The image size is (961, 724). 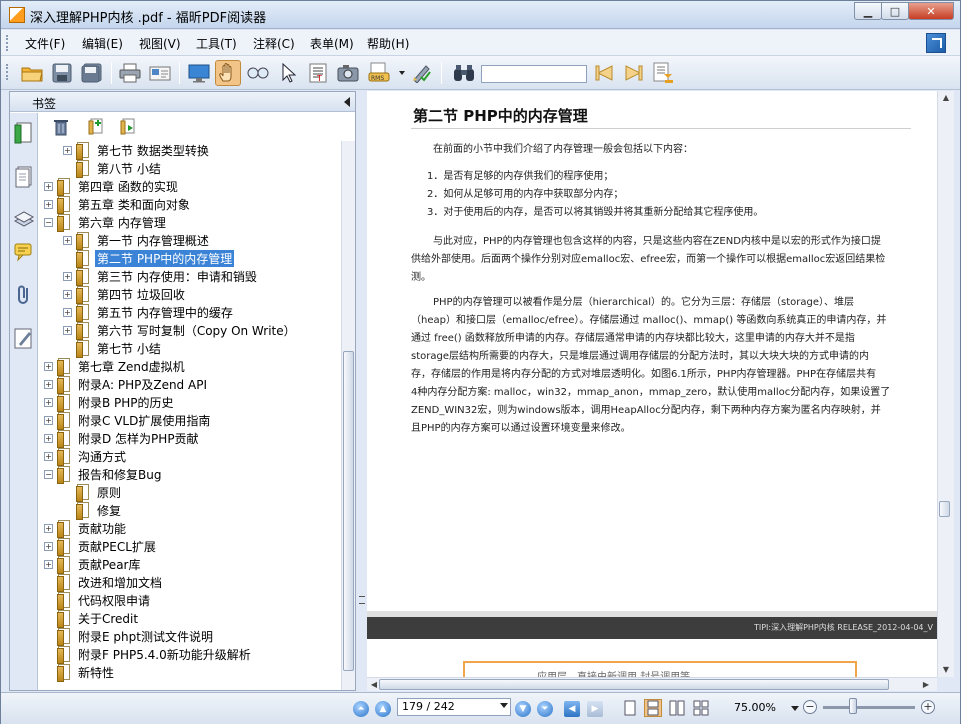 I want to click on zoom-slider-track, so click(x=869, y=707).